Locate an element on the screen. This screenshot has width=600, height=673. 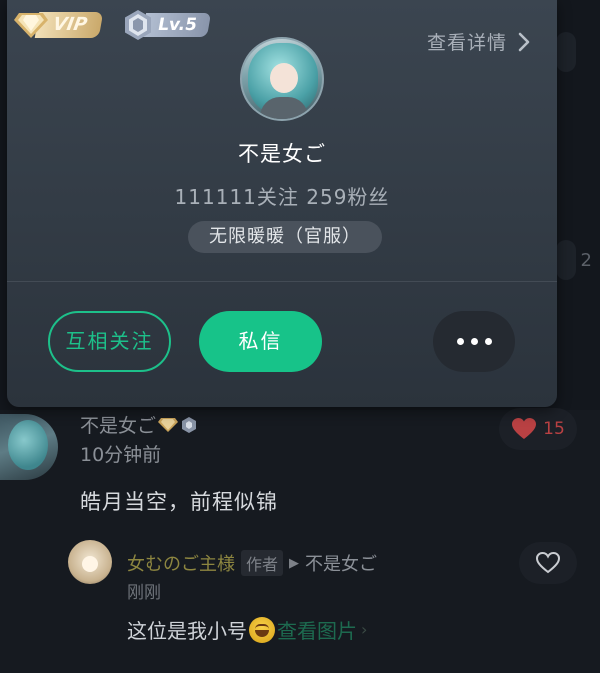
private-message-button: 私信 is located at coordinates (260, 341).